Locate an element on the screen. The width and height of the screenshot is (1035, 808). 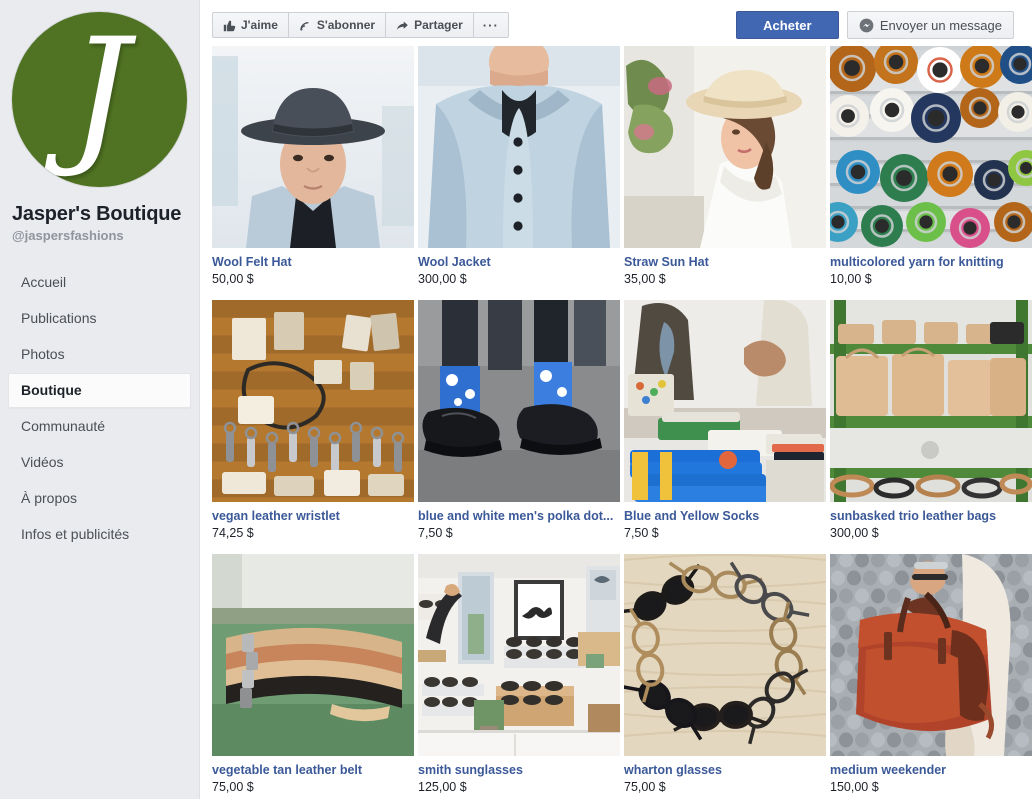
product-name: Blue and Yellow Socks is located at coordinates (725, 516).